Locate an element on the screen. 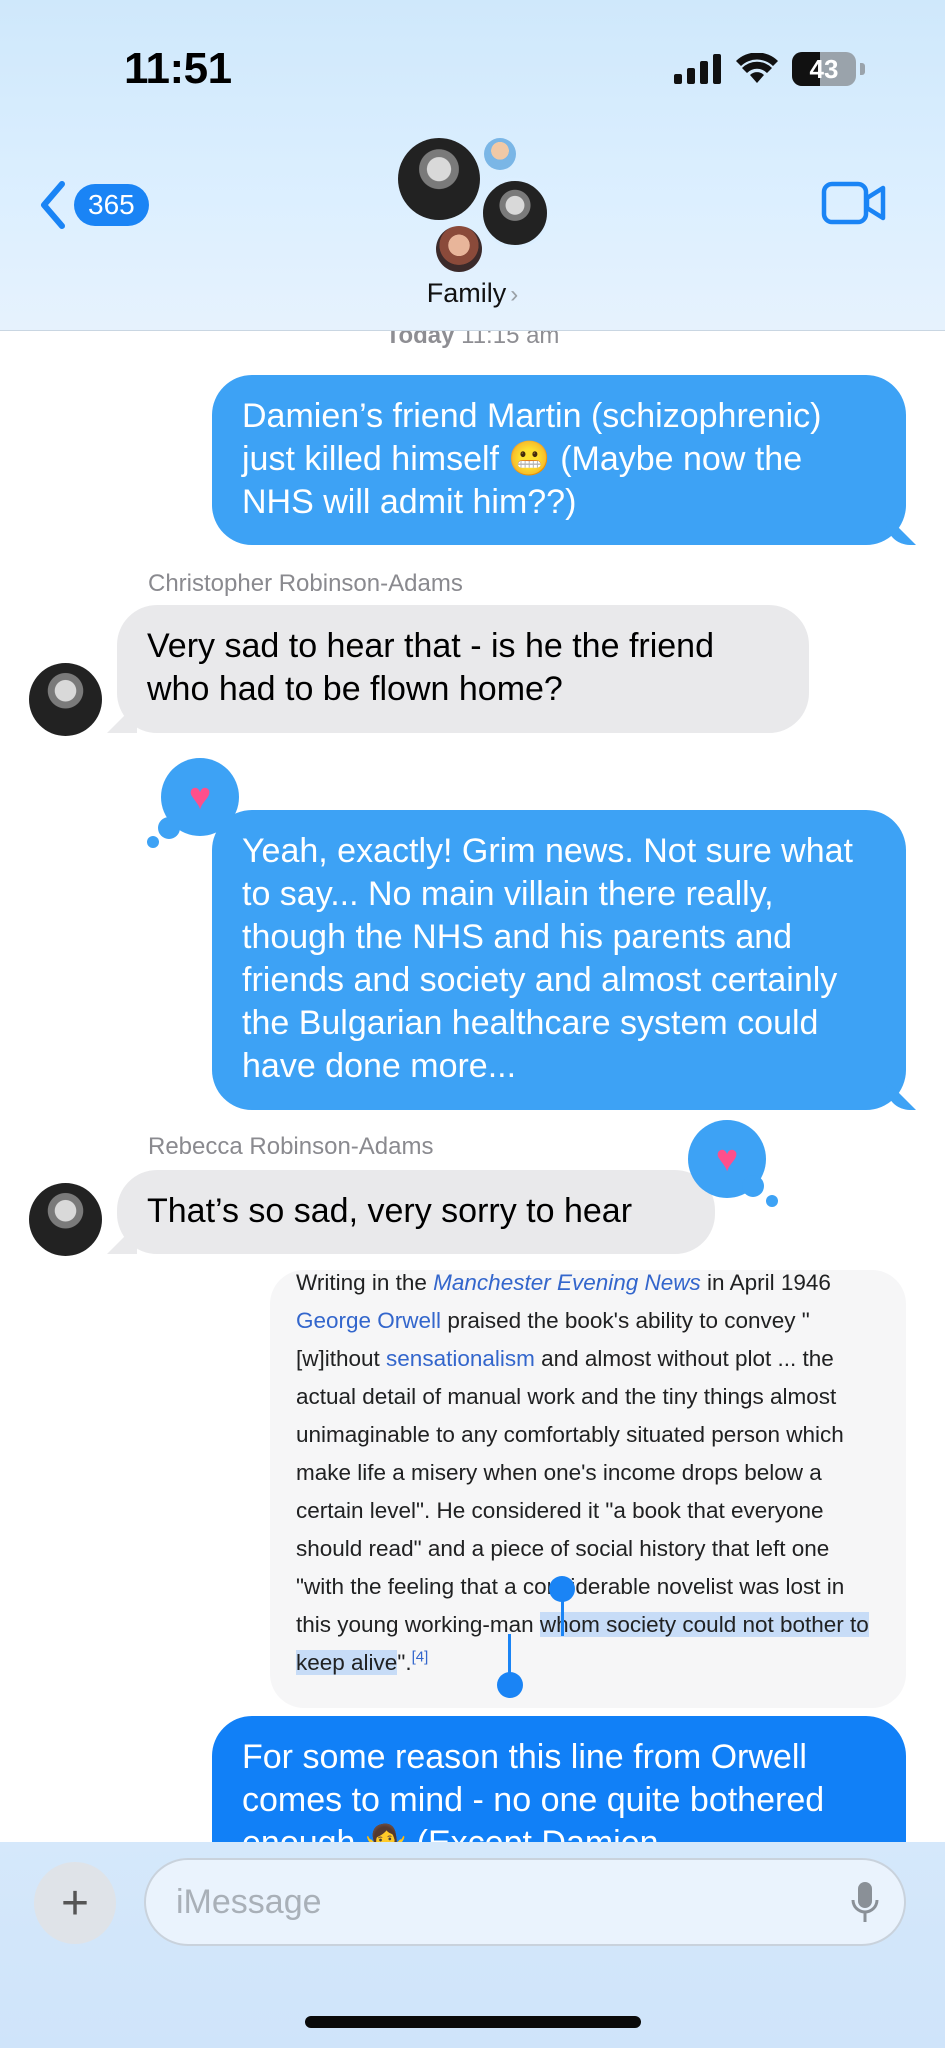 This screenshot has width=945, height=2048. battery-level: 43 is located at coordinates (824, 68).